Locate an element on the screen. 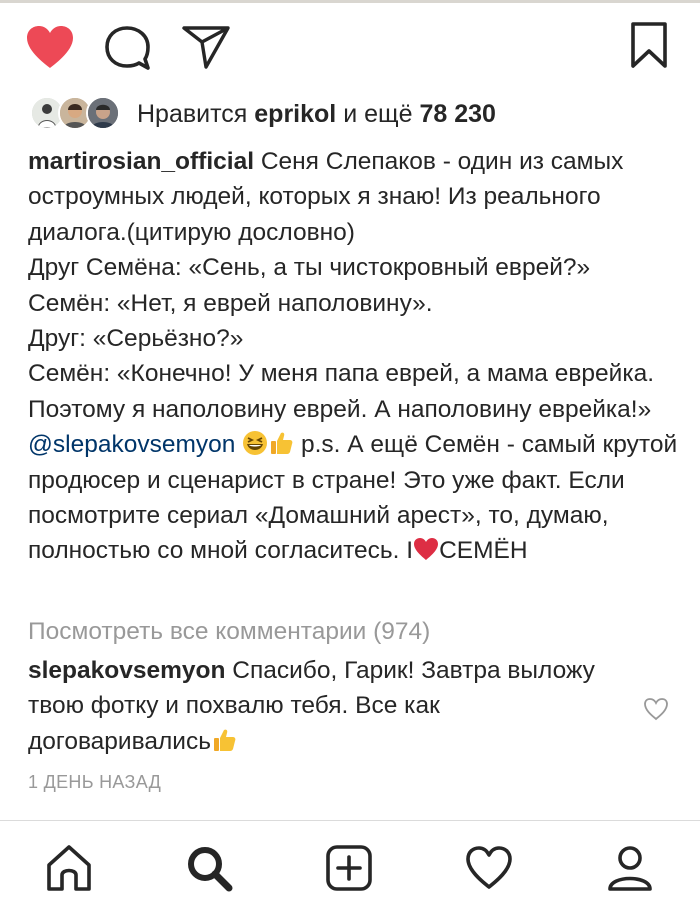 The height and width of the screenshot is (913, 700). post-timestamp: 1 ДЕНЬ НАЗАД is located at coordinates (95, 782).